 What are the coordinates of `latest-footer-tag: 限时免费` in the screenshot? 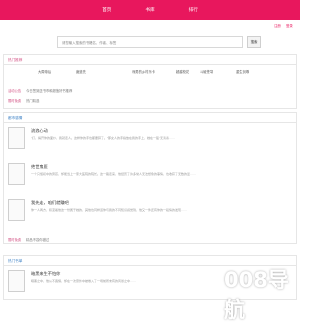 It's located at (15, 240).